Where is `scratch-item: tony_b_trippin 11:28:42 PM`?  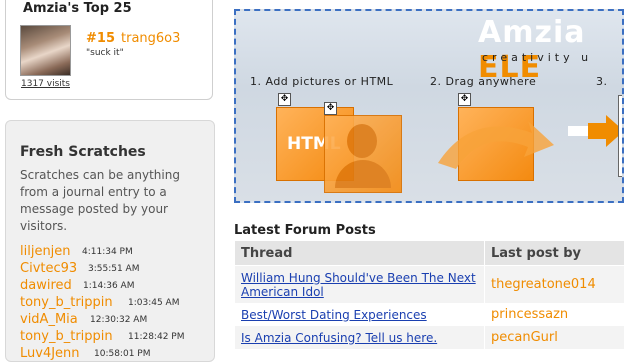
scratch-item: tony_b_trippin 11:28:42 PM is located at coordinates (115, 338).